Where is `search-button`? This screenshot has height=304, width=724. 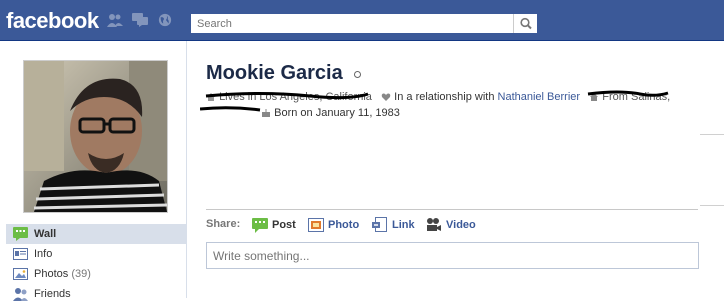
search-button is located at coordinates (525, 23).